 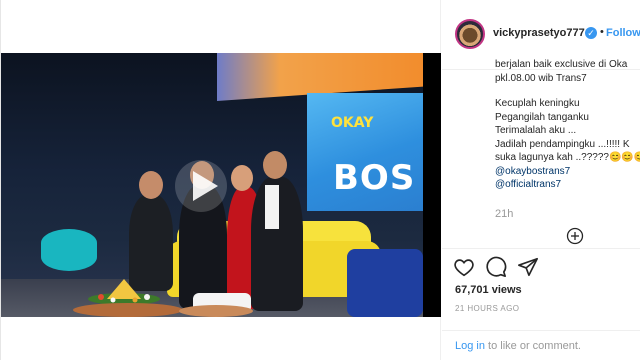 I want to click on caption-gap, so click(x=567, y=91).